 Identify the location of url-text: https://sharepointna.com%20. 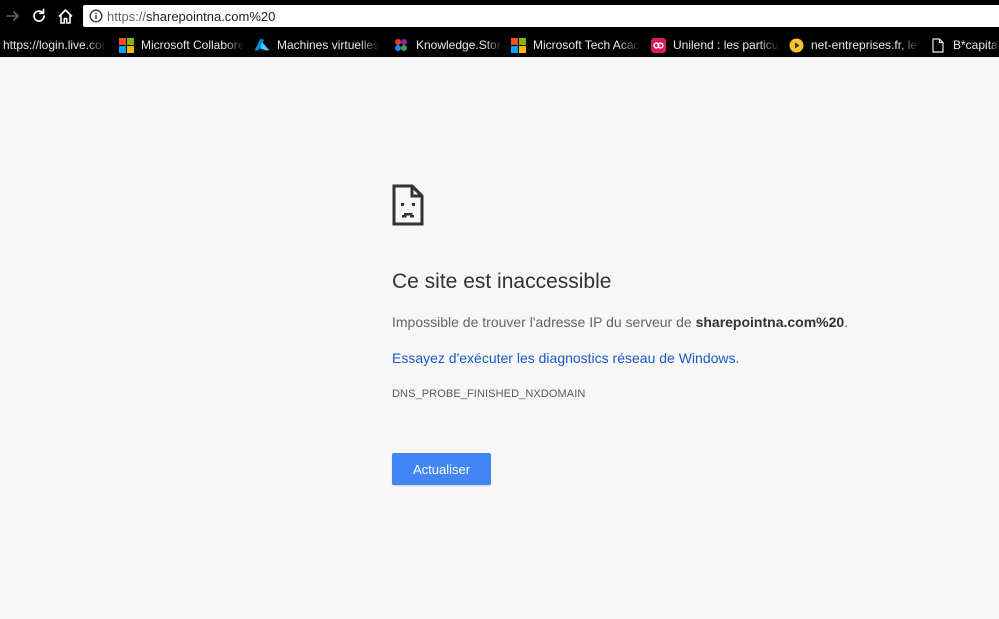
(191, 16).